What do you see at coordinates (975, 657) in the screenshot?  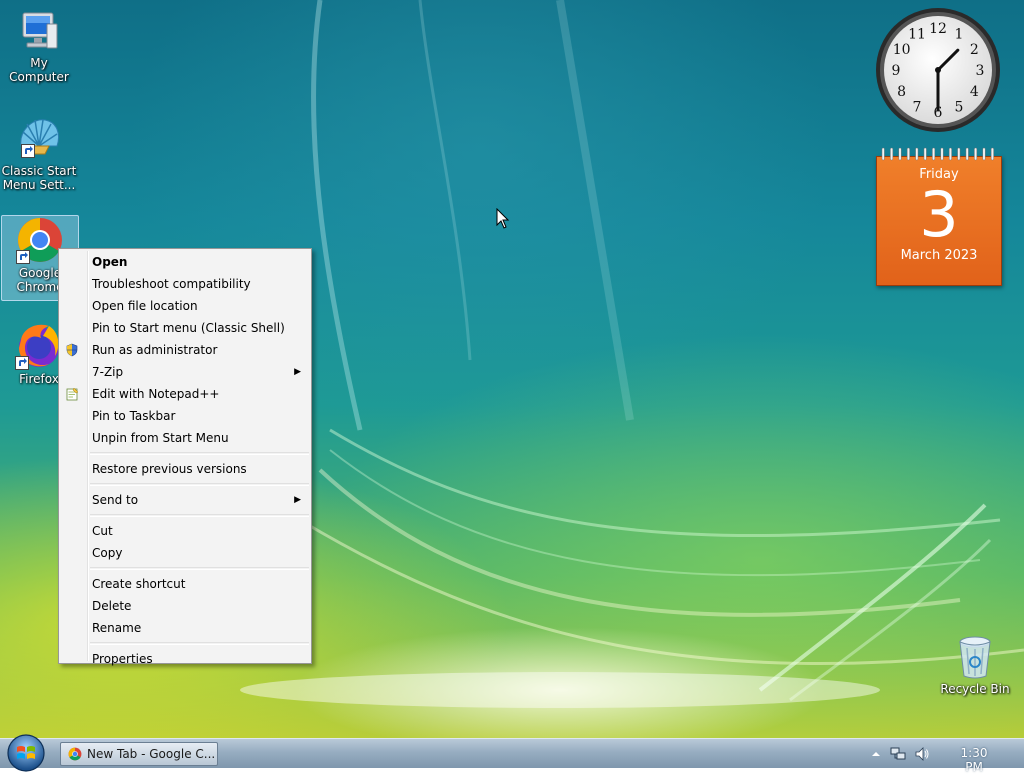 I see `recycle-bin-icon` at bounding box center [975, 657].